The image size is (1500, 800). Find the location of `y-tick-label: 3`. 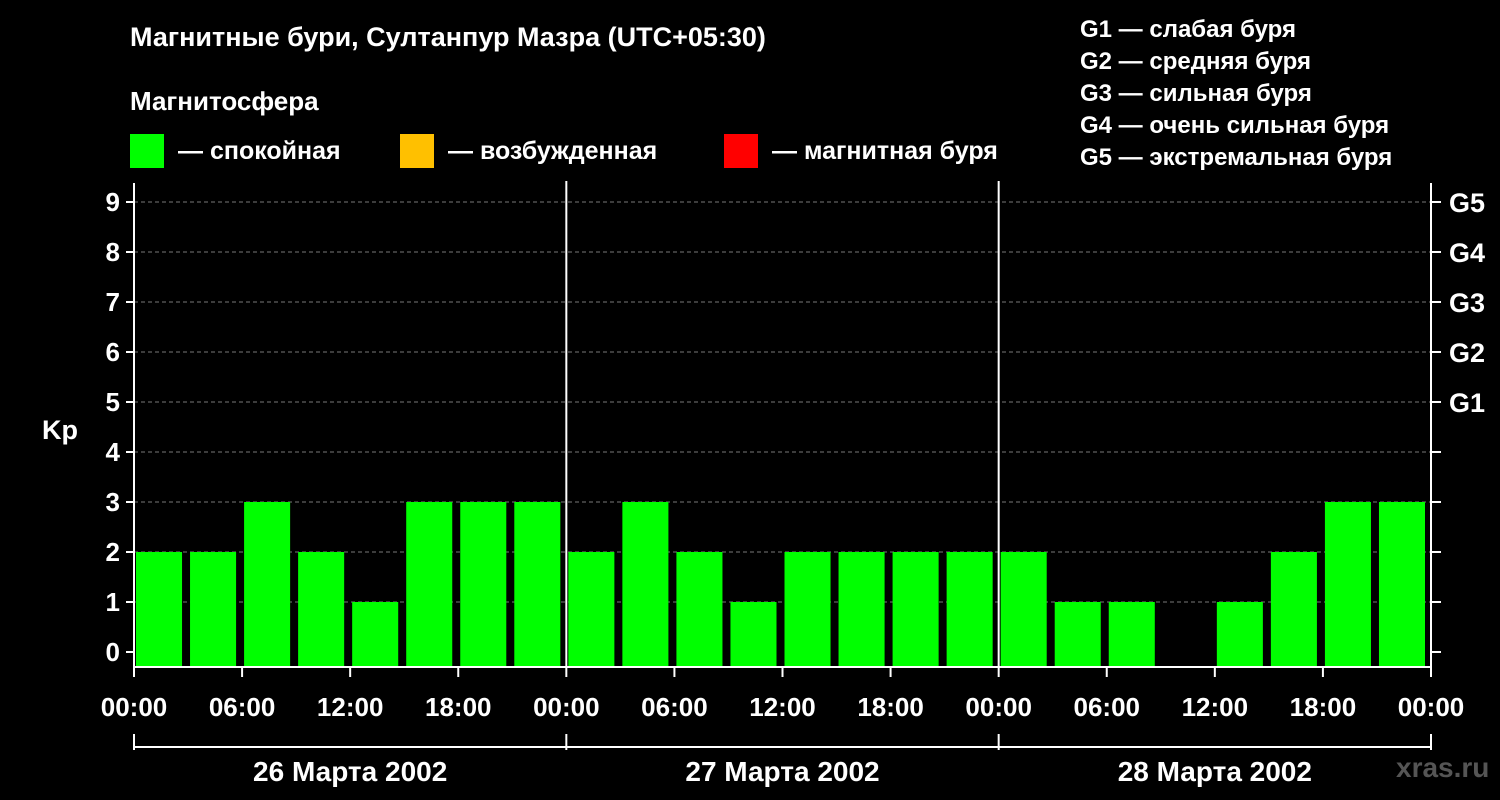

y-tick-label: 3 is located at coordinates (113, 502).